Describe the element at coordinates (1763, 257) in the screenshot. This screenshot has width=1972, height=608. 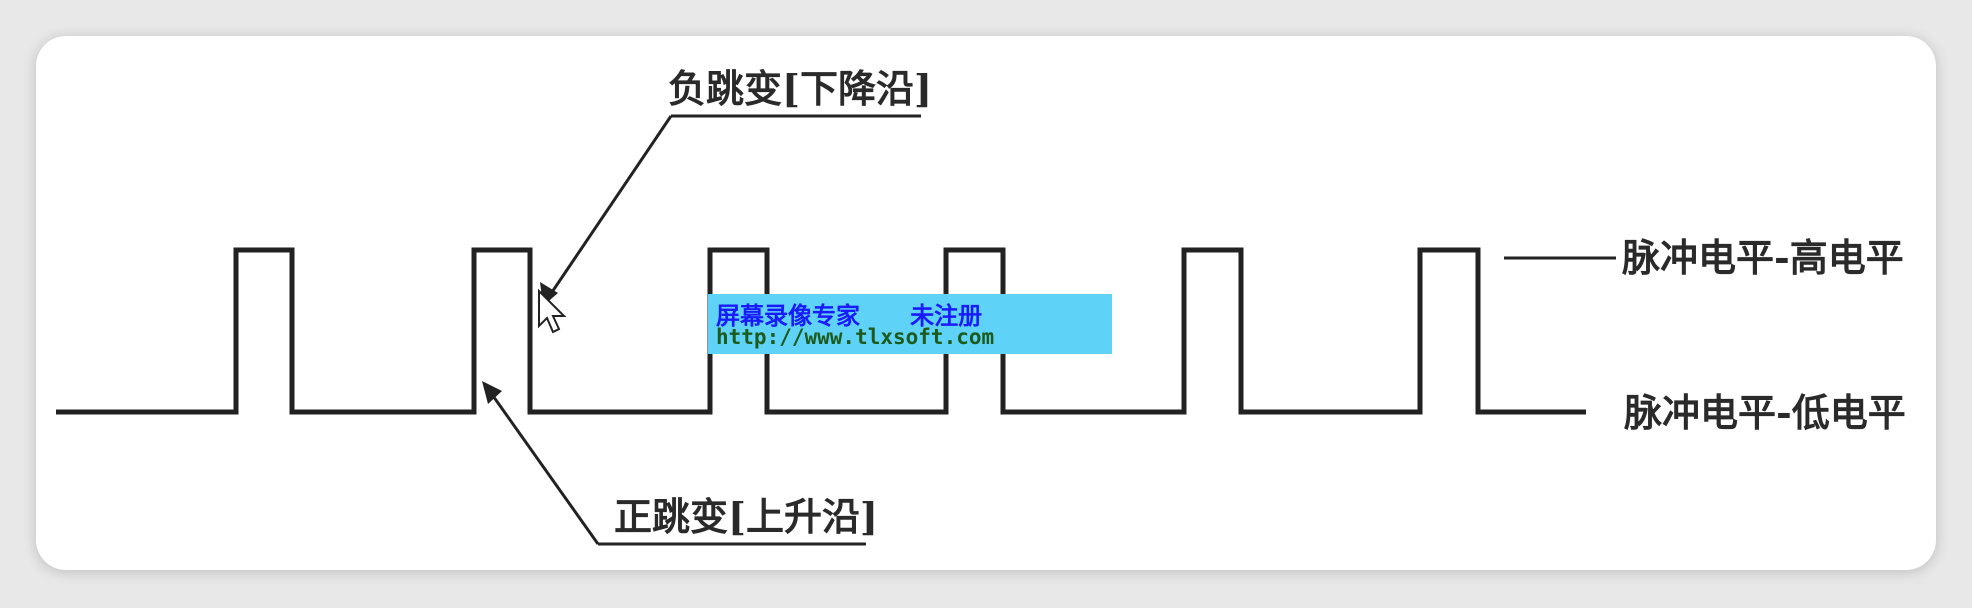
I see `high-level-label: 脉冲电平-高电平` at that location.